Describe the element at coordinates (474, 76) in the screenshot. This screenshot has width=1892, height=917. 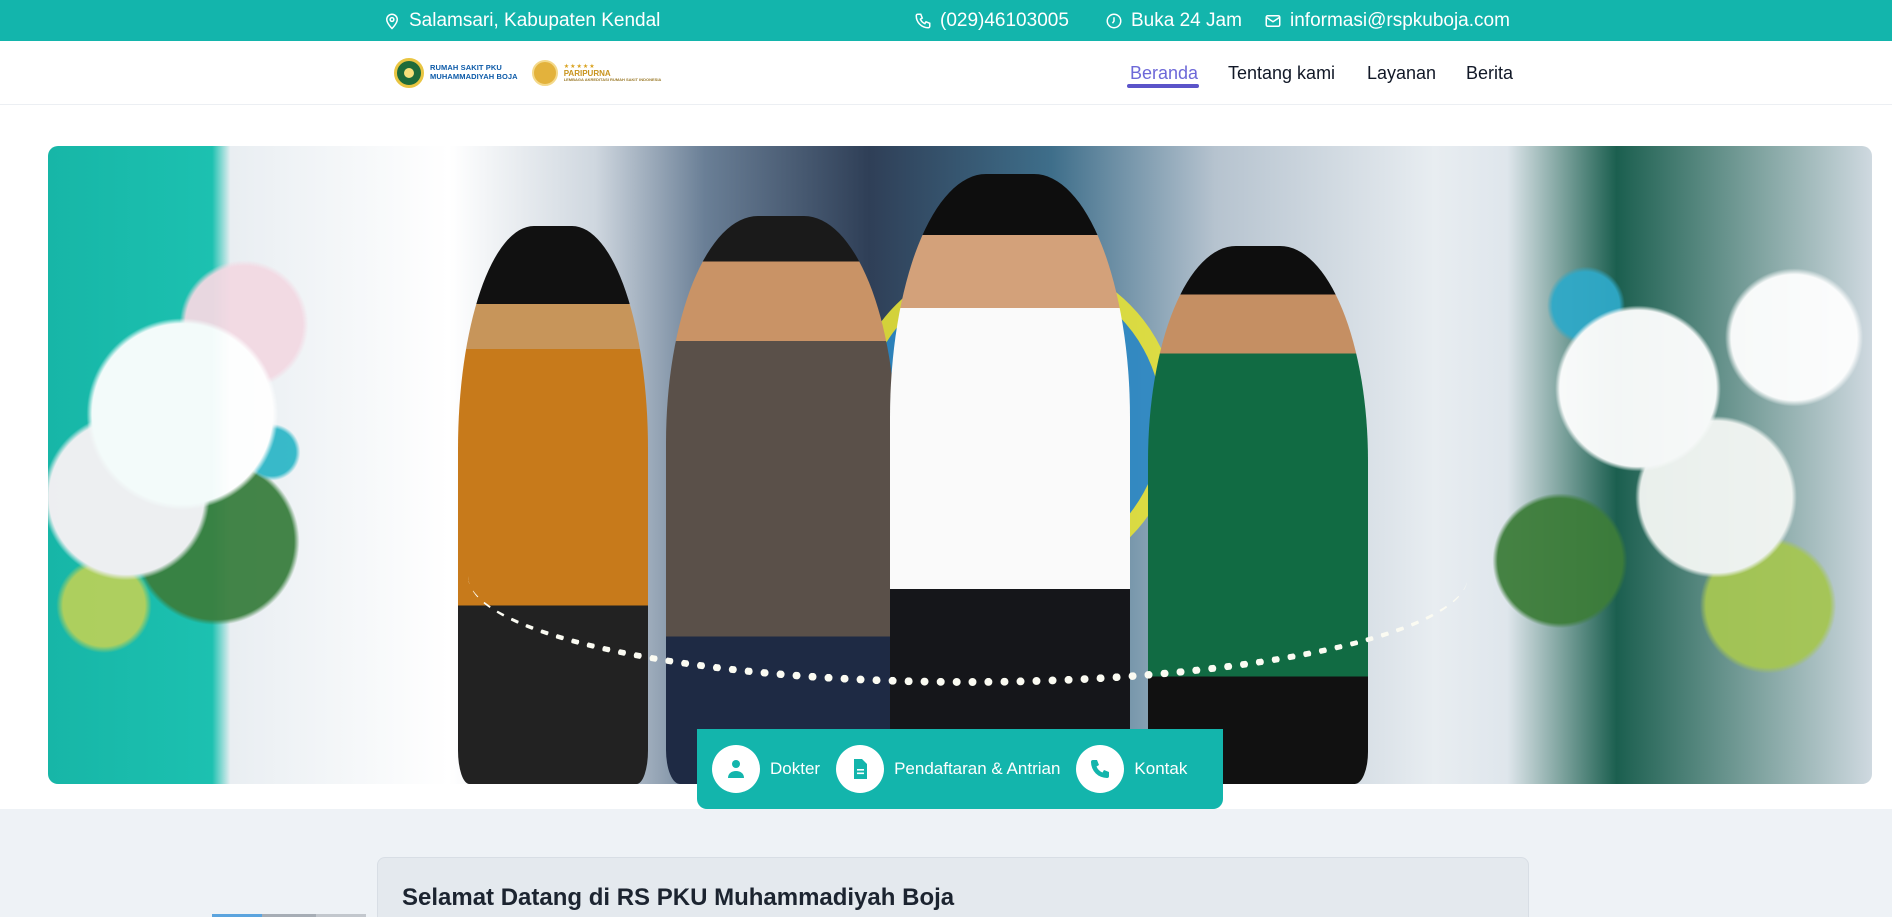
I see `logo-line2: MUHAMMADIYAH BOJA` at that location.